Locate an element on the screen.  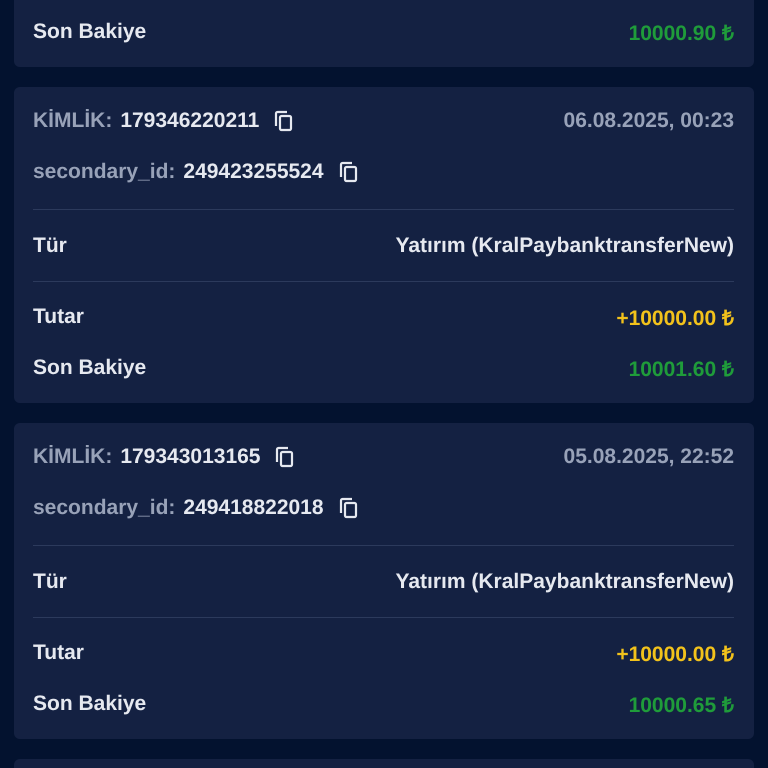
balance-value: 10000.90 ₺ is located at coordinates (681, 33).